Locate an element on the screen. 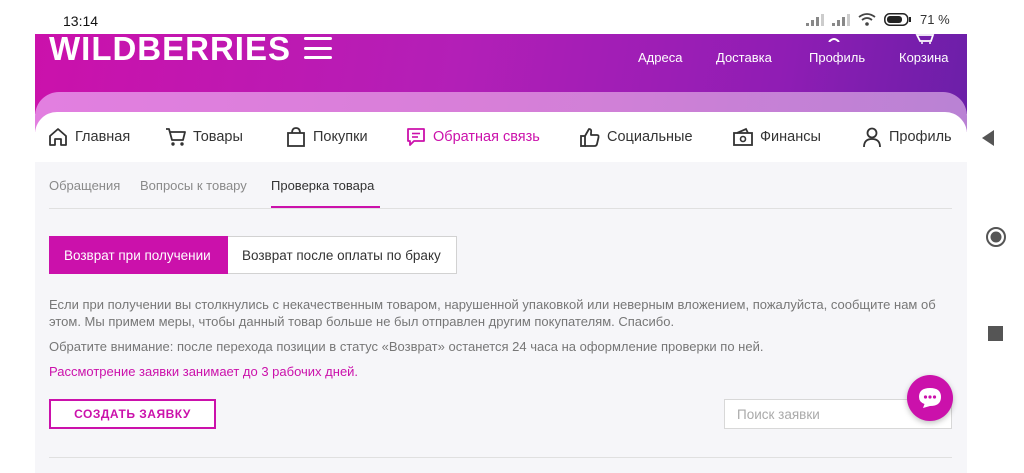 The image size is (1024, 473). battery-icon is located at coordinates (897, 19).